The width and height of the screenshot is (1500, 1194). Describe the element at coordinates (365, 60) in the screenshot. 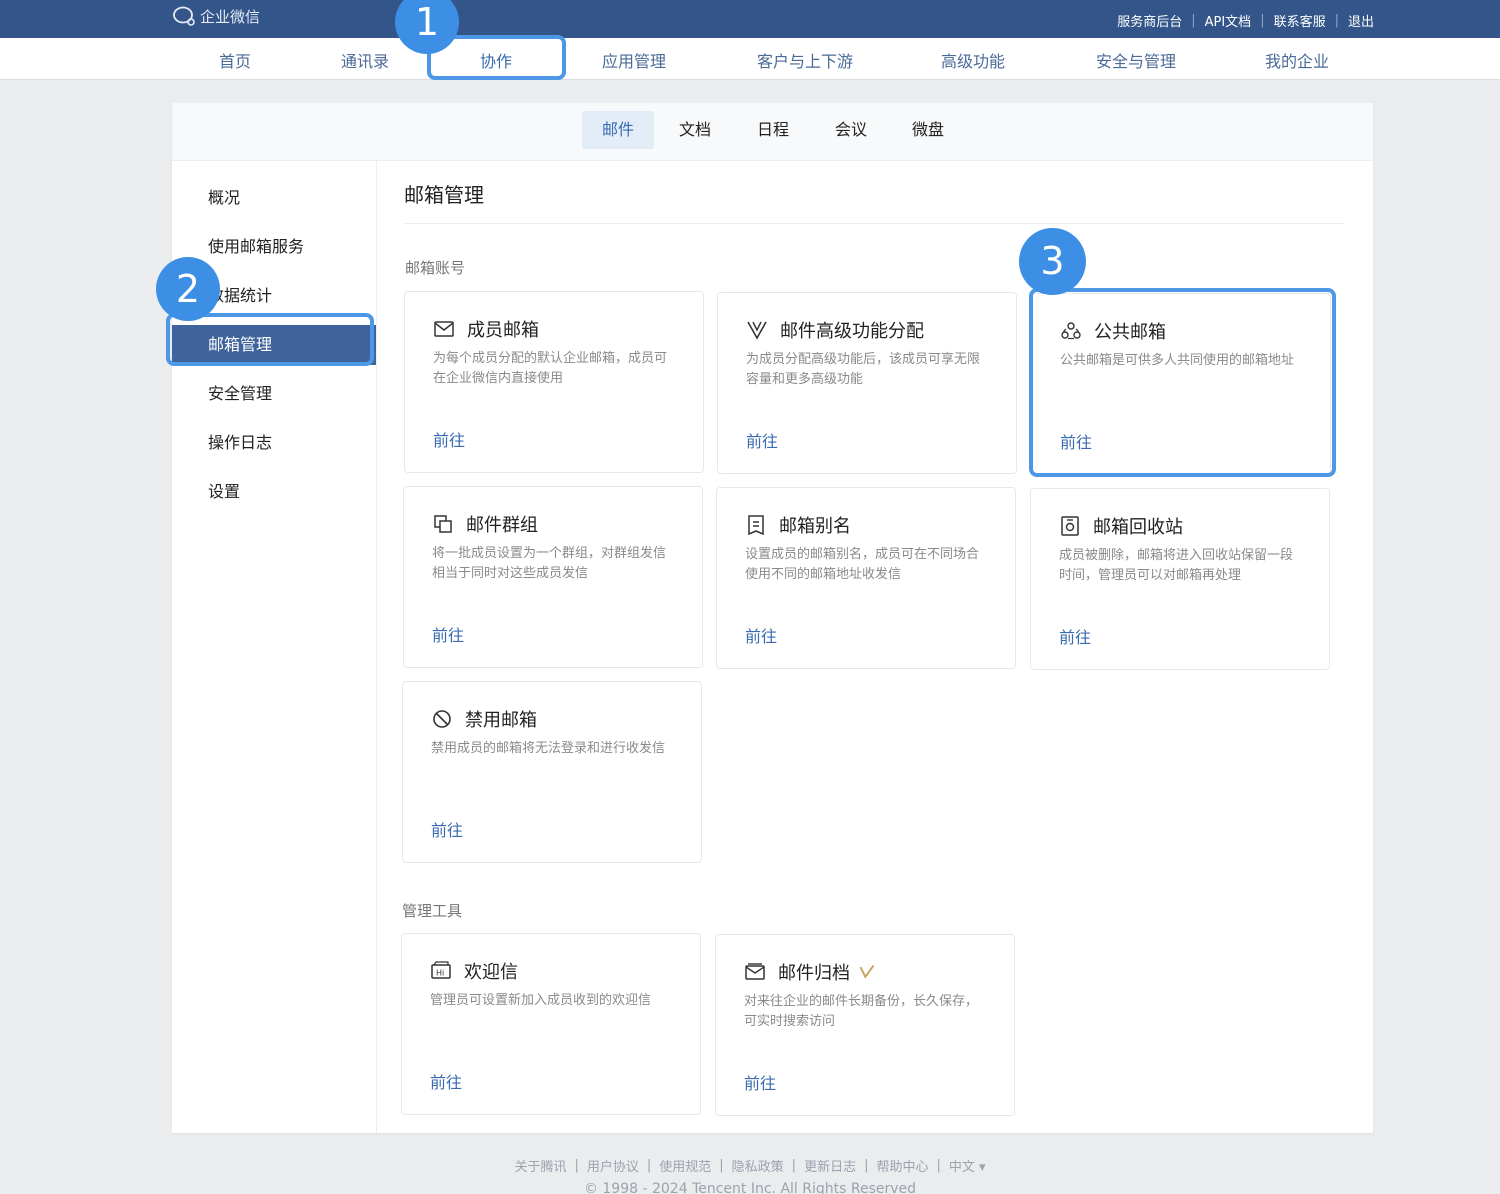

I see `nav-contacts: 通讯录` at that location.